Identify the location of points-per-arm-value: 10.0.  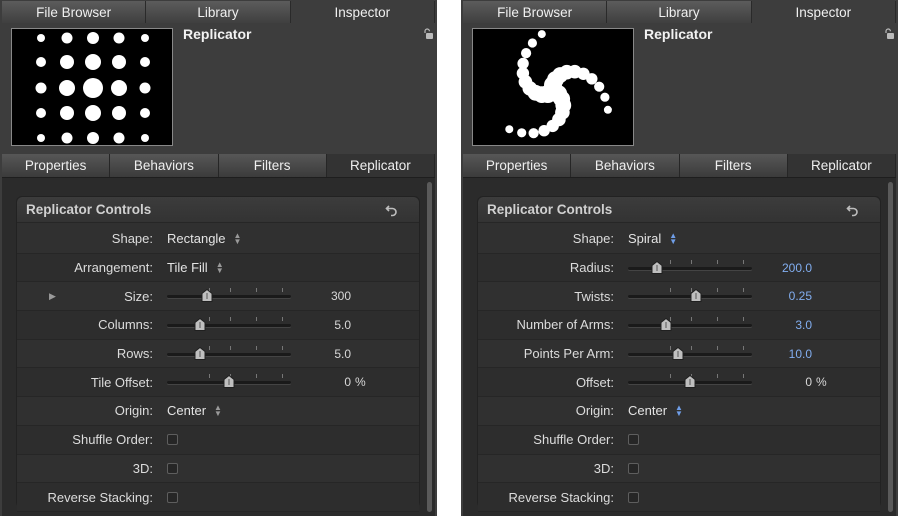
(795, 354).